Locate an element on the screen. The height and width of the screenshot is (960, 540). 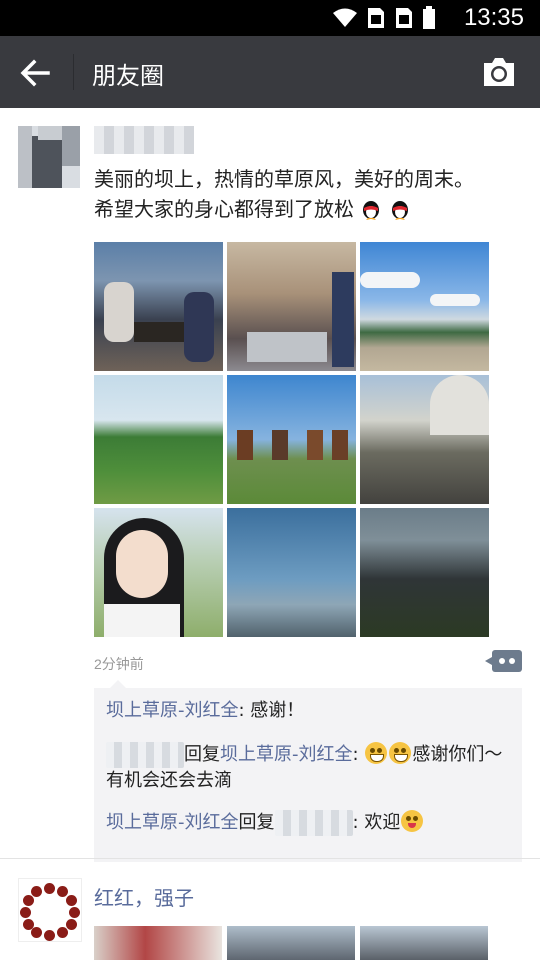
post-timestamp: 2分钟前 is located at coordinates (119, 664).